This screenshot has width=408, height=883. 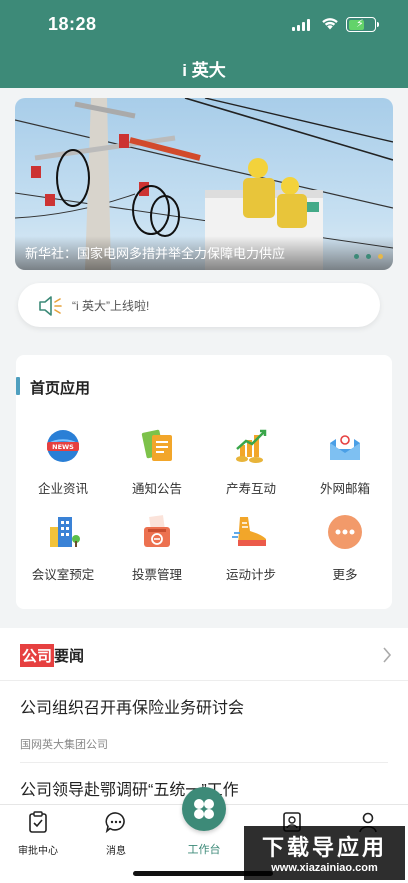 What do you see at coordinates (64, 745) in the screenshot?
I see `news-item-source: 国网英大集团公司` at bounding box center [64, 745].